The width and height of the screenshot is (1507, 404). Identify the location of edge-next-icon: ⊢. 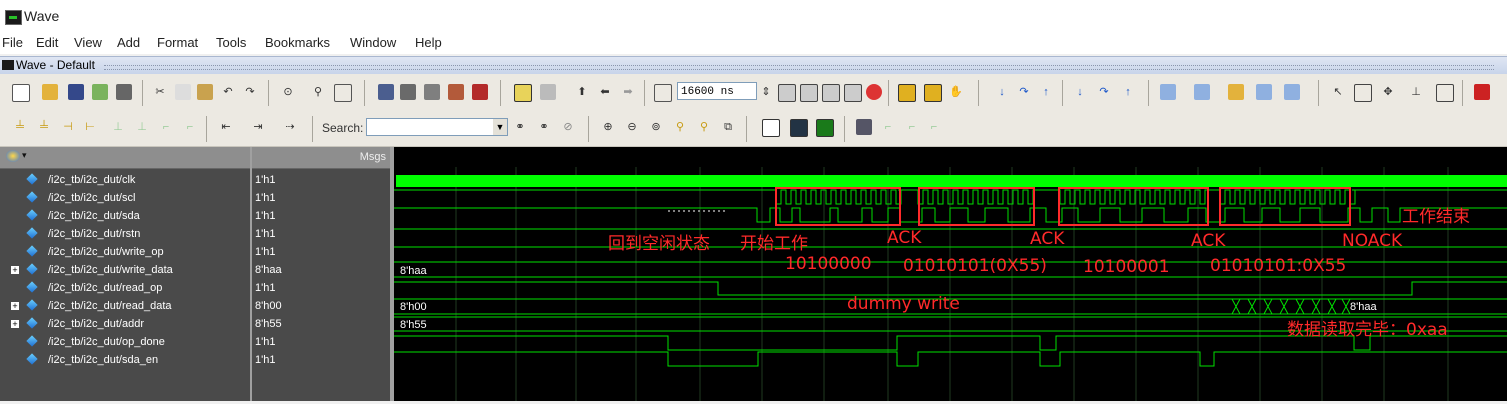
(90, 127).